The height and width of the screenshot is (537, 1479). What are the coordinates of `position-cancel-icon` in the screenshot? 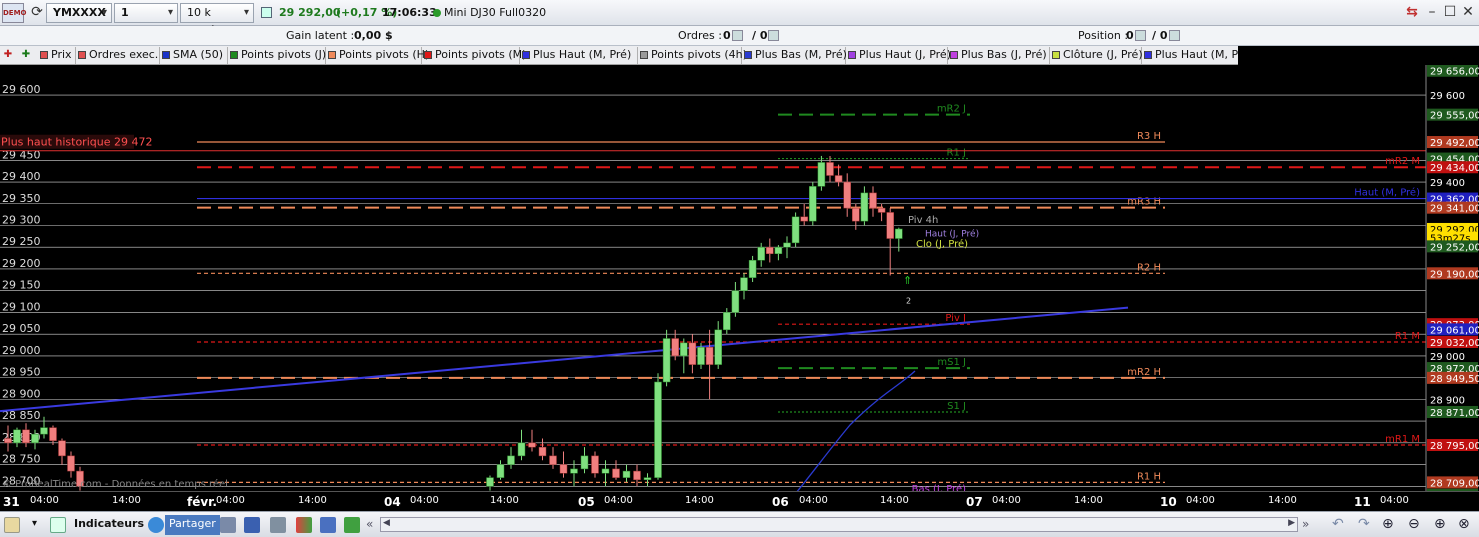 It's located at (1140, 35).